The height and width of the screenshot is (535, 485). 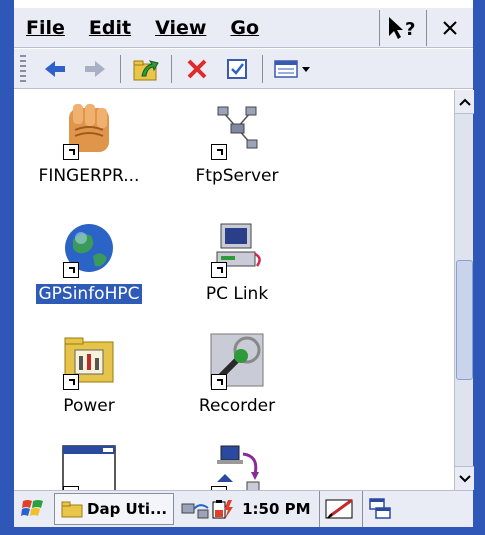 I want to click on windows-flag-icon, so click(x=32, y=508).